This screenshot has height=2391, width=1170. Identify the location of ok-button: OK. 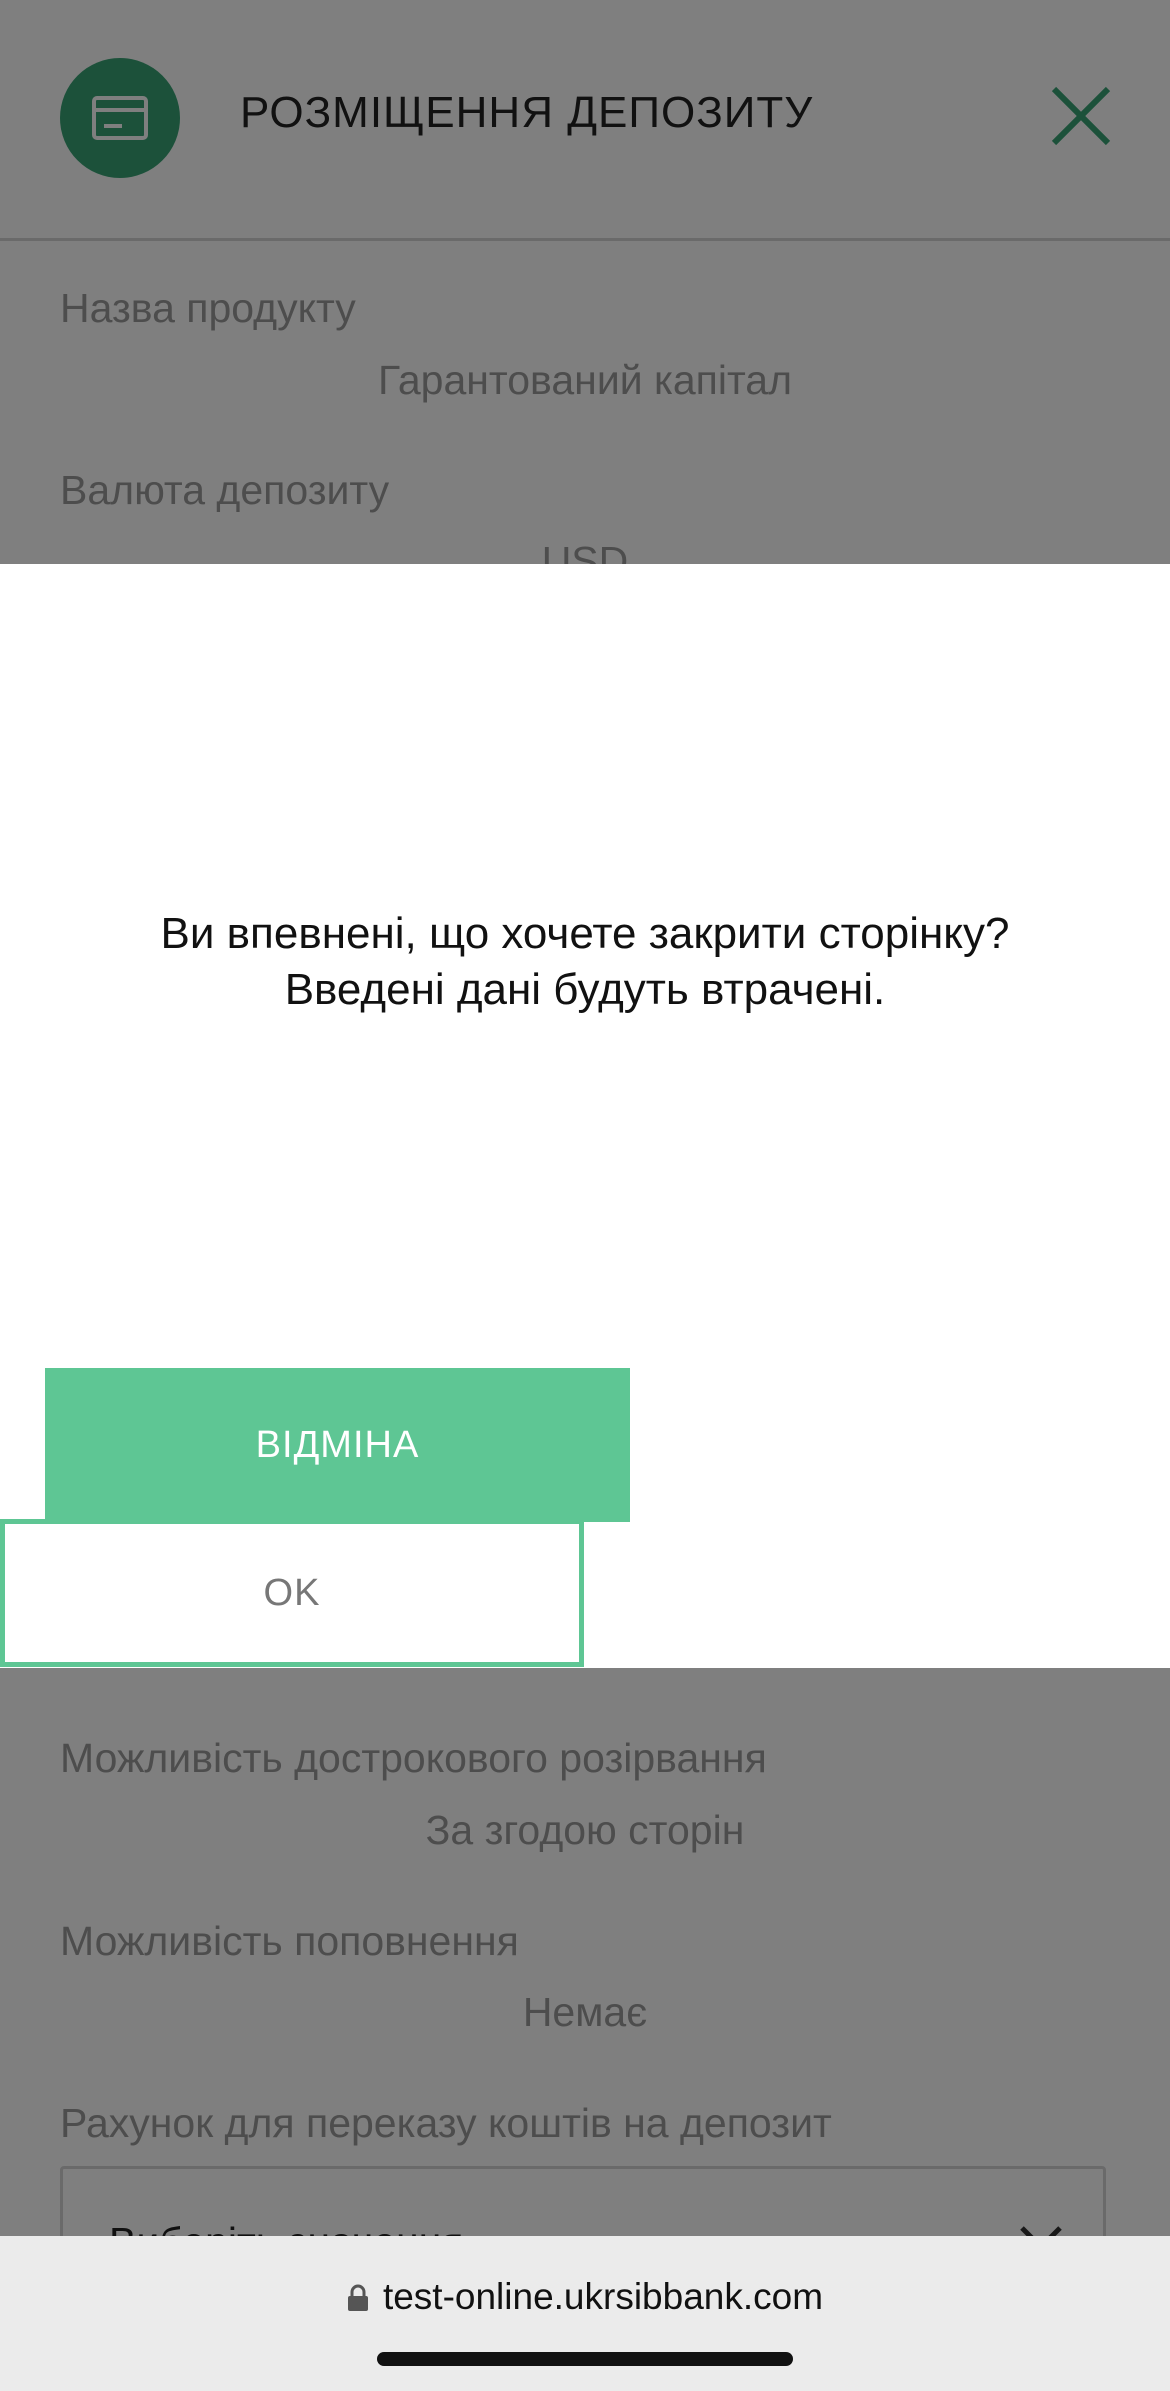
(292, 1593).